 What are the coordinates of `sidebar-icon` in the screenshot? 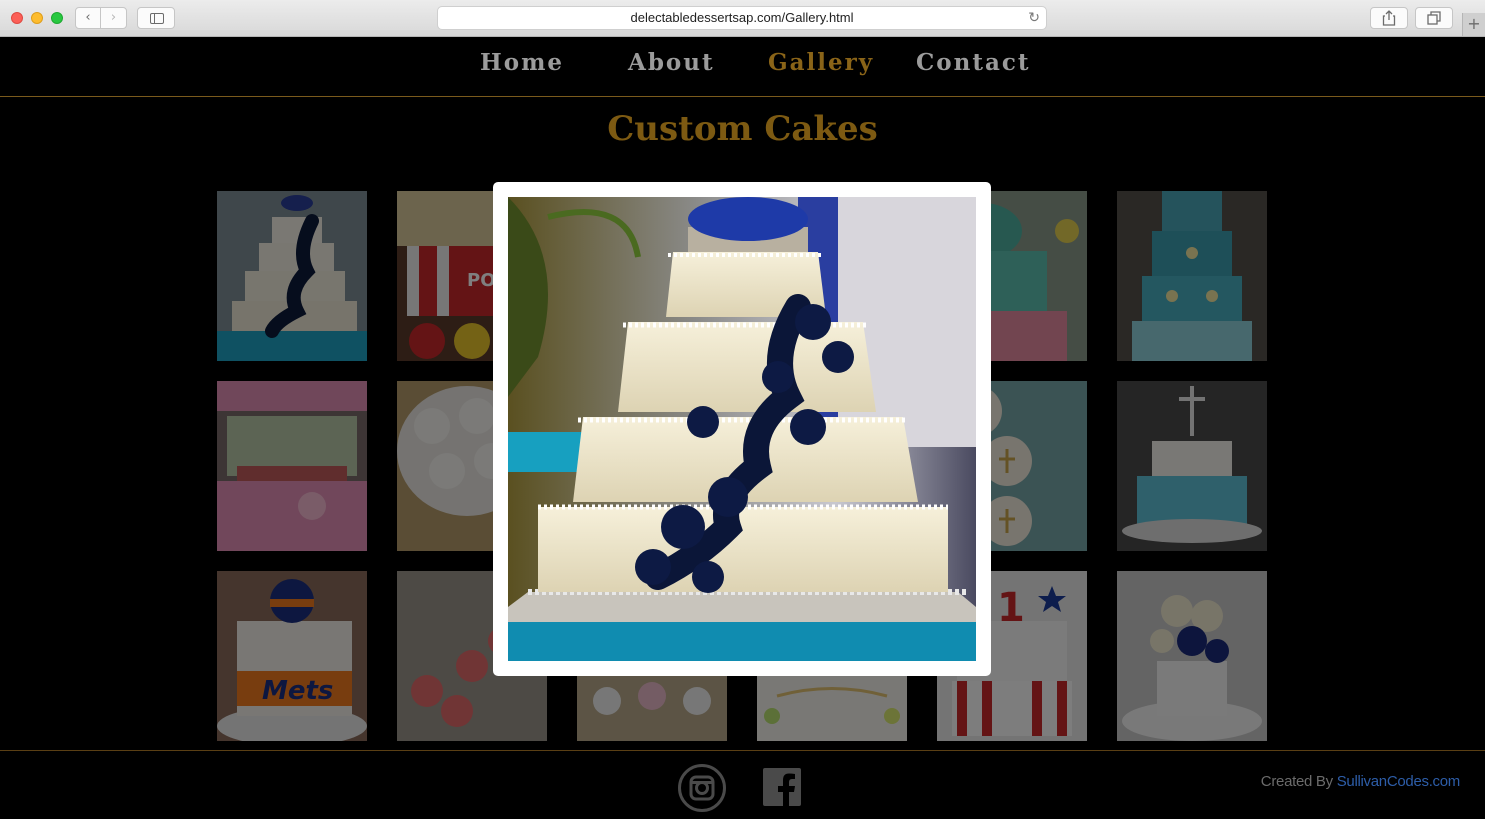 It's located at (157, 18).